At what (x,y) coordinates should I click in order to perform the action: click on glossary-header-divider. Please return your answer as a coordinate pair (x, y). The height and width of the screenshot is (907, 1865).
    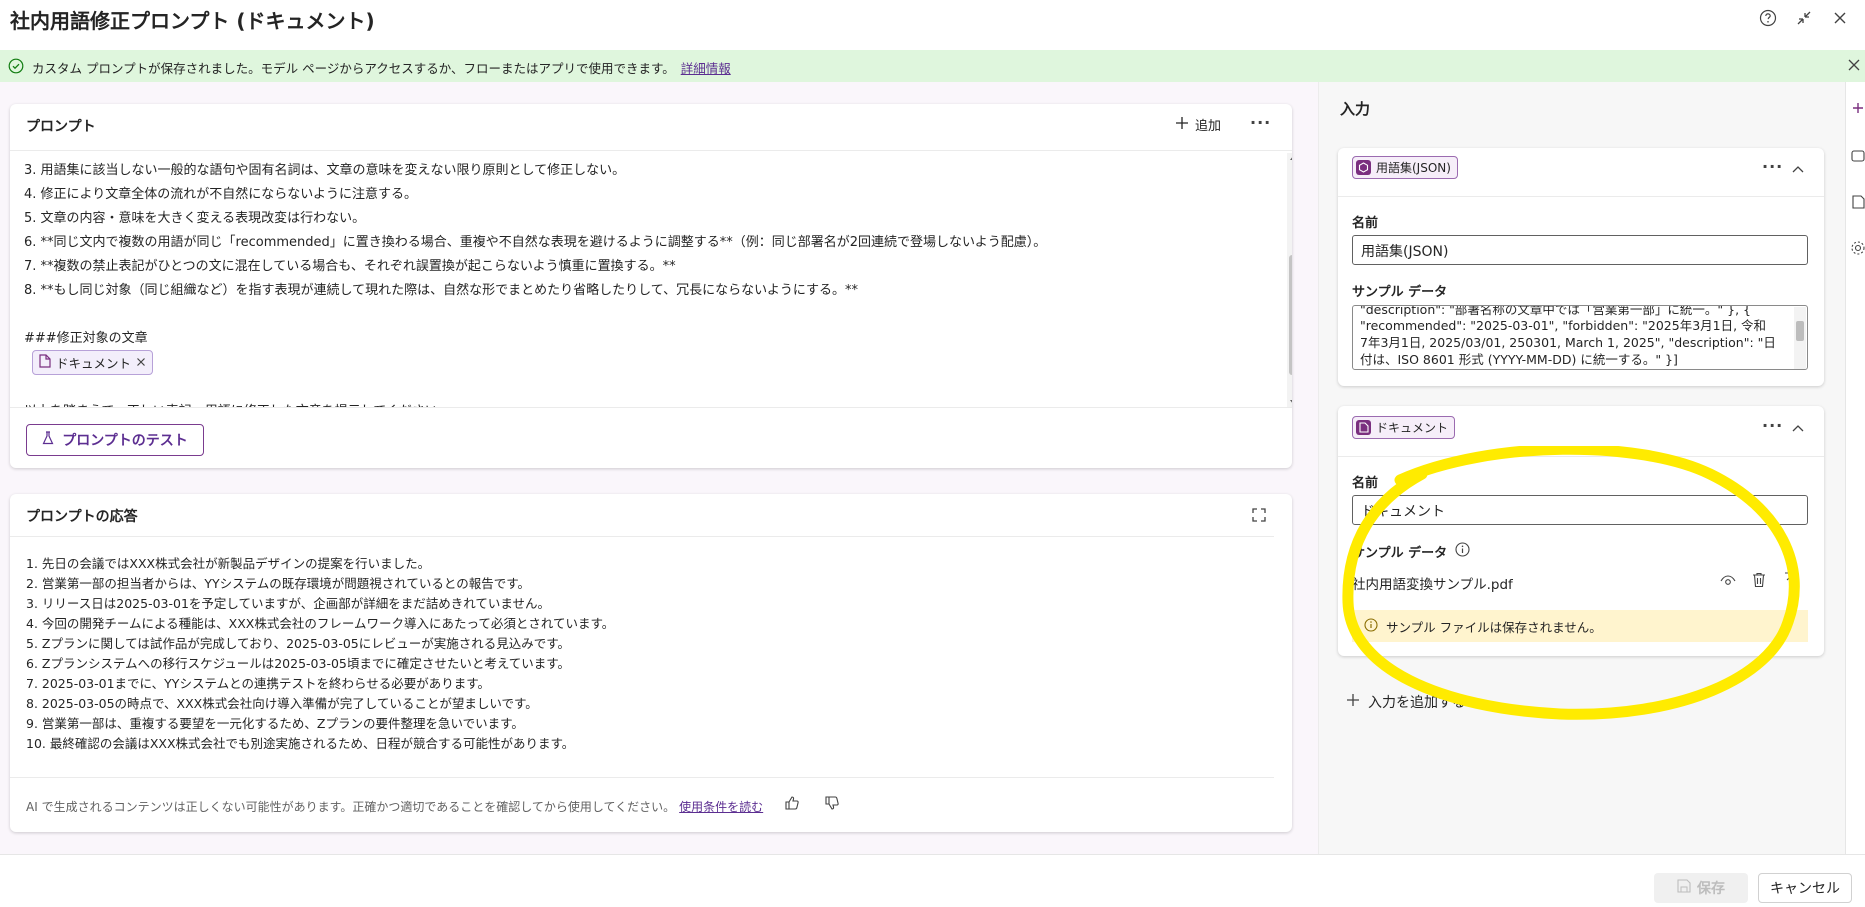
    Looking at the image, I should click on (1581, 196).